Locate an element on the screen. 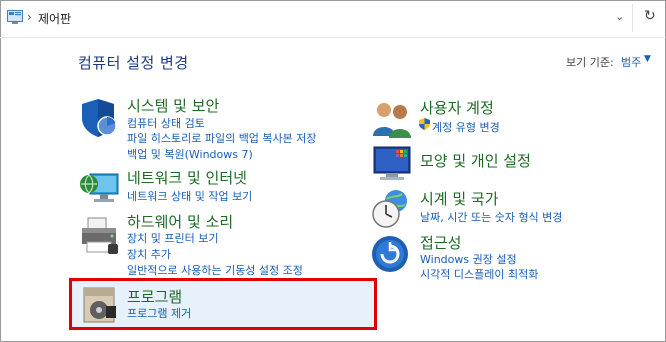 The image size is (666, 342). link-devices-printers: 장치 및 프린터 보기 is located at coordinates (172, 238).